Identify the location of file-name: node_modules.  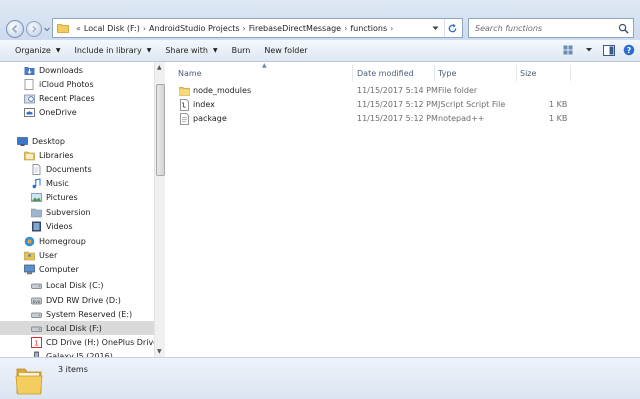
(222, 90).